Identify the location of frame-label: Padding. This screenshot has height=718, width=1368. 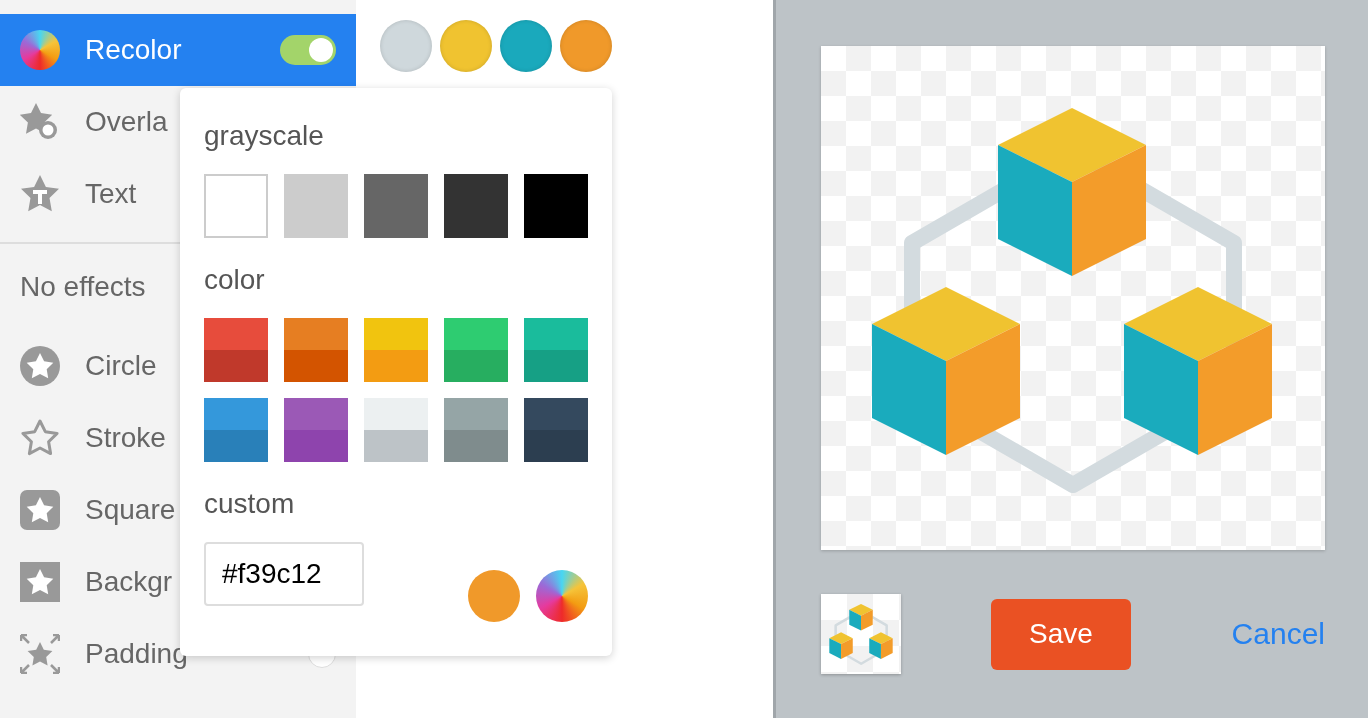
(136, 654).